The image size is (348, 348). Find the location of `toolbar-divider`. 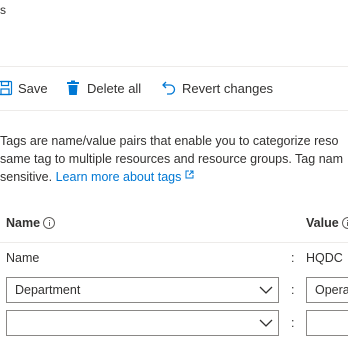

toolbar-divider is located at coordinates (174, 110).